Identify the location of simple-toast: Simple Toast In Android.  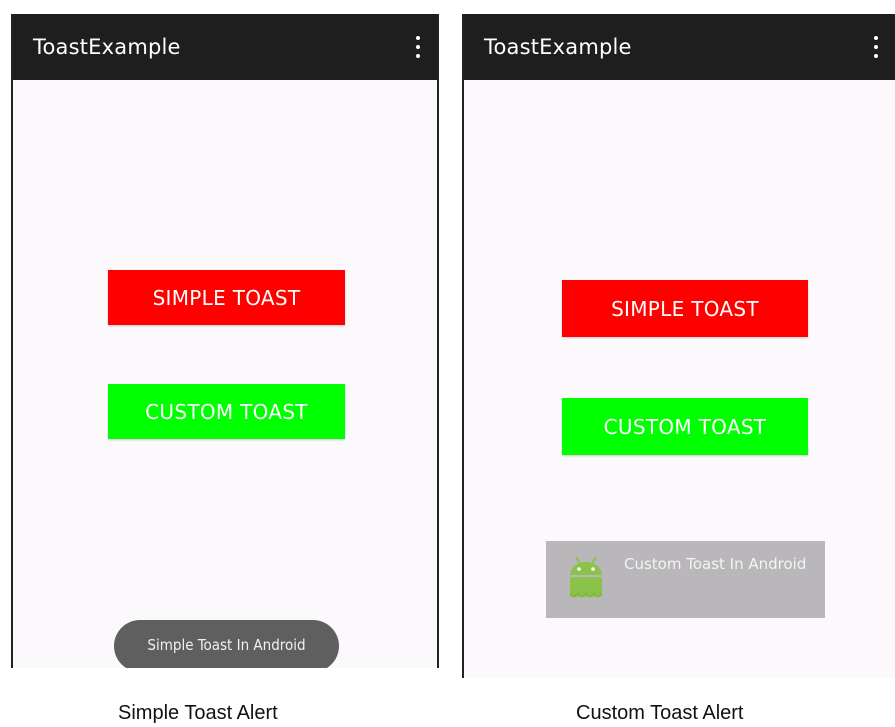
(226, 644).